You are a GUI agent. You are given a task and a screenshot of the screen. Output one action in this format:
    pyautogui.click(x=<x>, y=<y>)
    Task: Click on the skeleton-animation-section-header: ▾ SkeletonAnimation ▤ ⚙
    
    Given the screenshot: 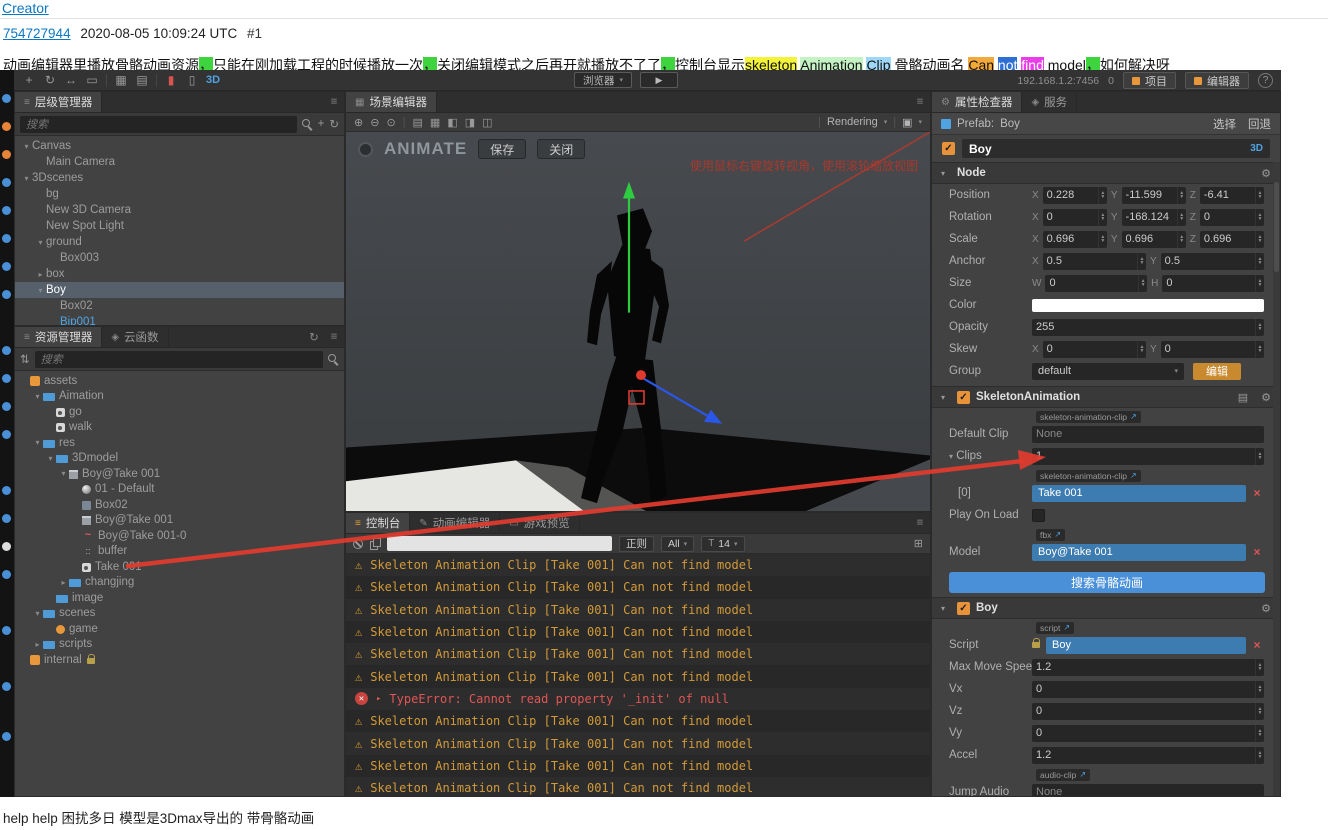 What is the action you would take?
    pyautogui.click(x=1106, y=397)
    